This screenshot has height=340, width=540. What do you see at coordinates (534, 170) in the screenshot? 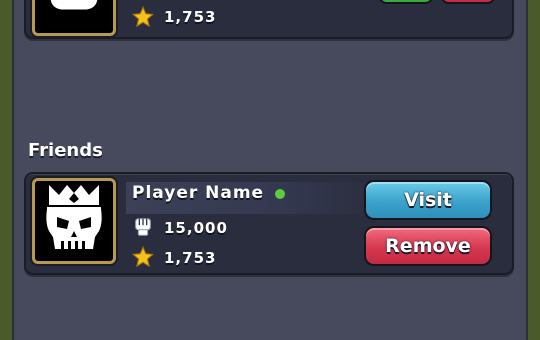
I see `background-right-edge` at bounding box center [534, 170].